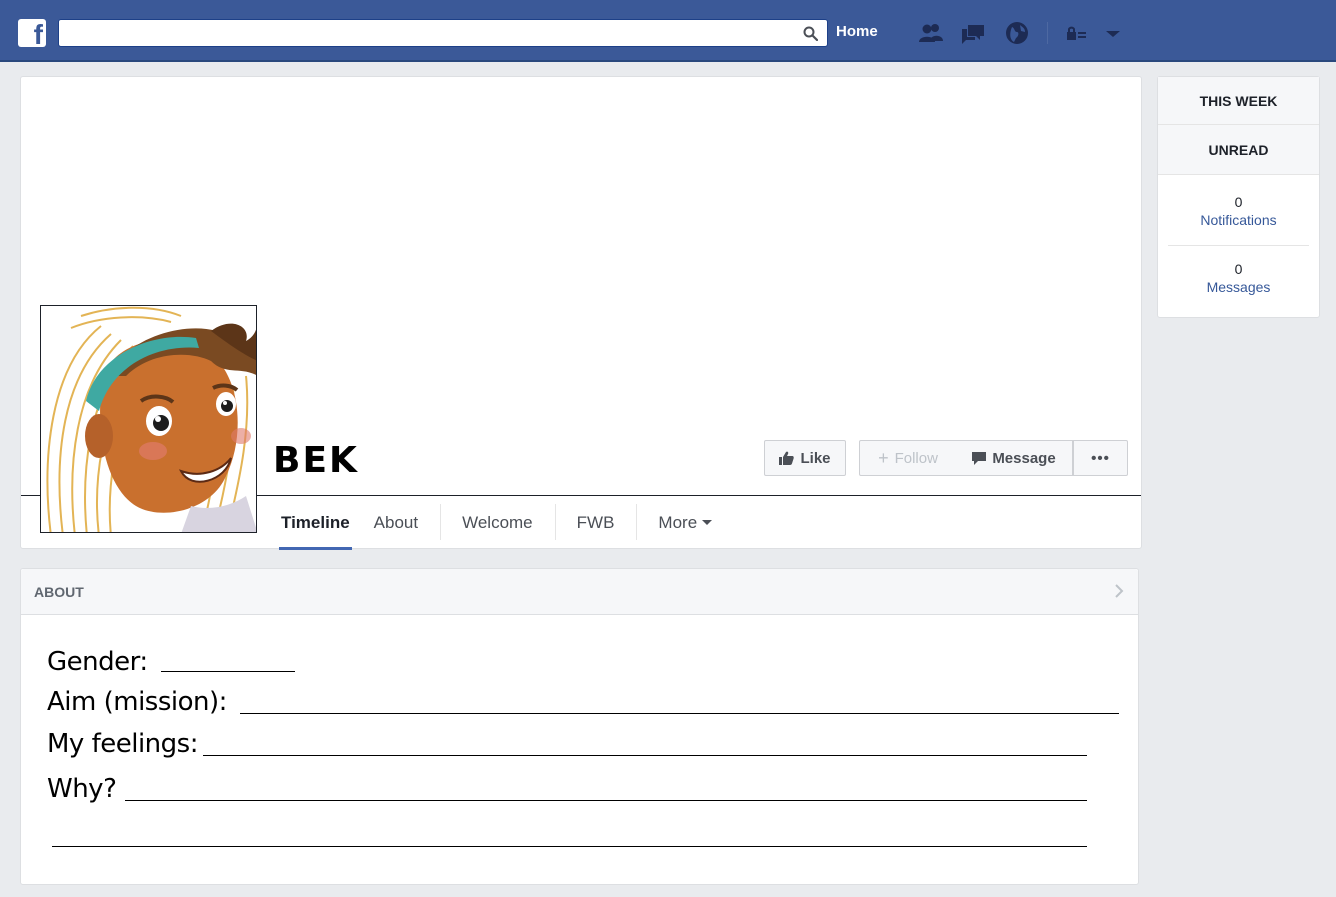  I want to click on home-link: Home, so click(857, 31).